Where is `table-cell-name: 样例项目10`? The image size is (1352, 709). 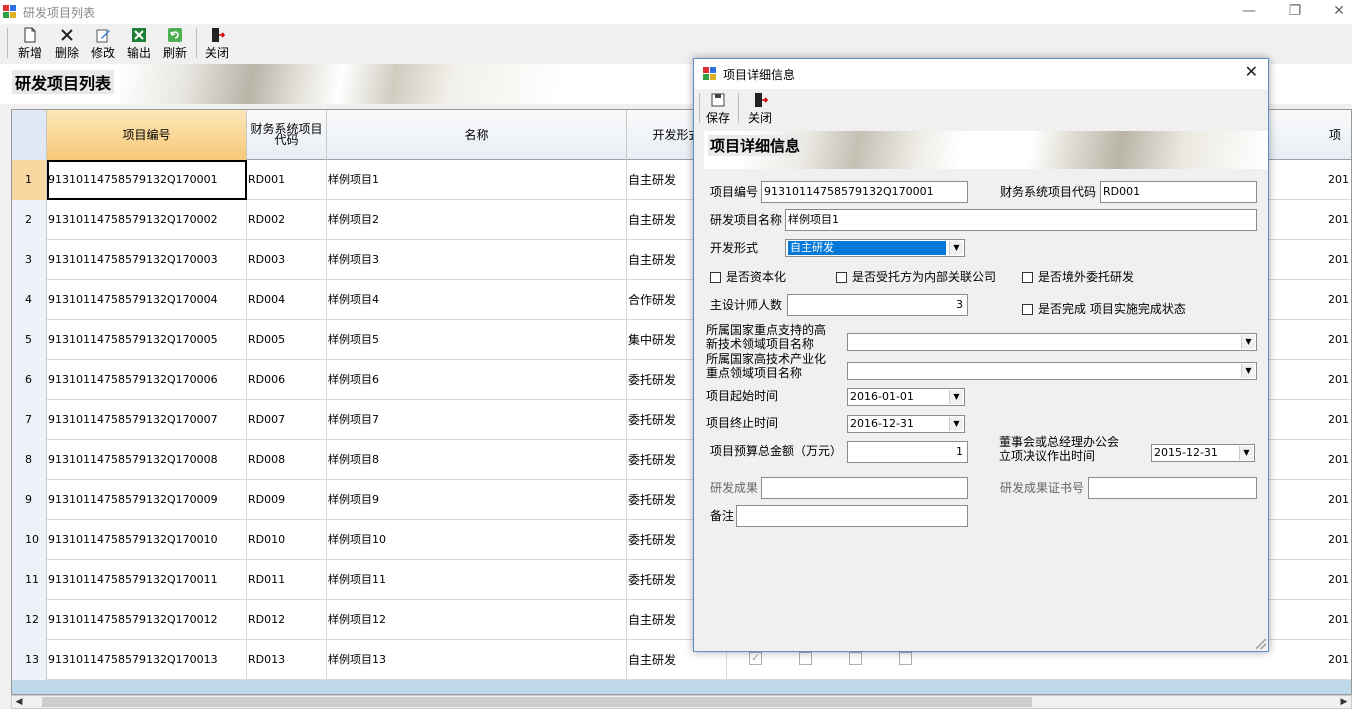
table-cell-name: 样例项目10 is located at coordinates (477, 540).